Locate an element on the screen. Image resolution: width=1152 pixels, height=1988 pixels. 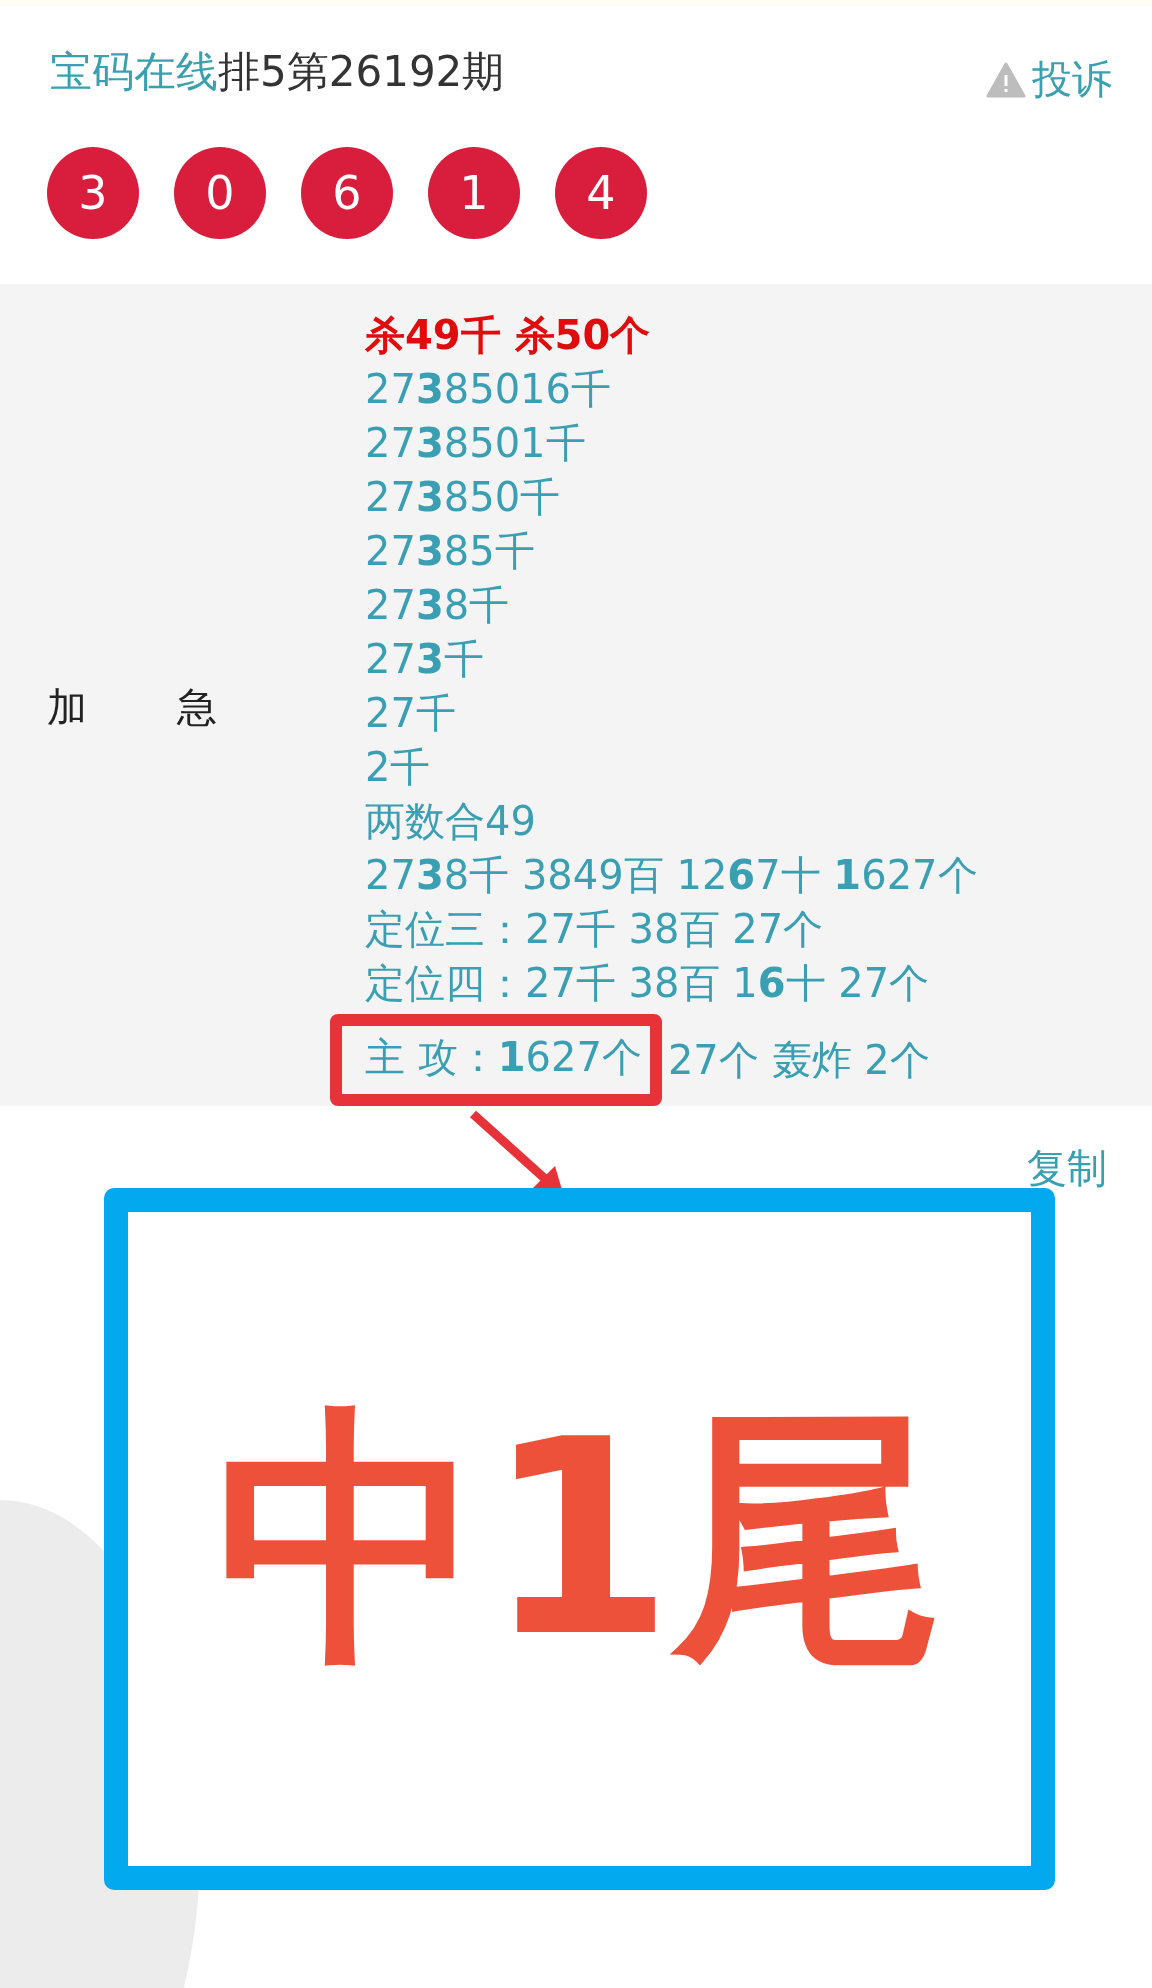
prediction-line: 定位四：27千 38百 16十 27个 is located at coordinates (648, 983).